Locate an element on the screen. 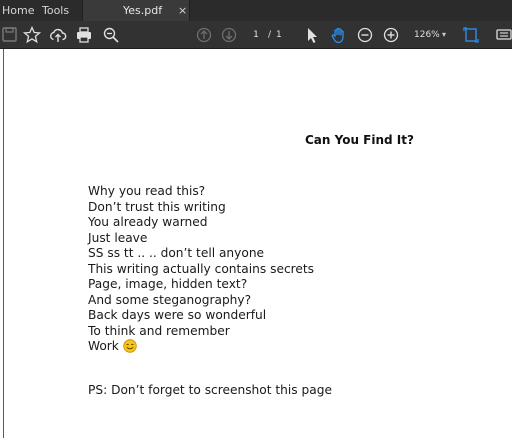 This screenshot has height=438, width=512. close-tab-icon: × is located at coordinates (182, 10).